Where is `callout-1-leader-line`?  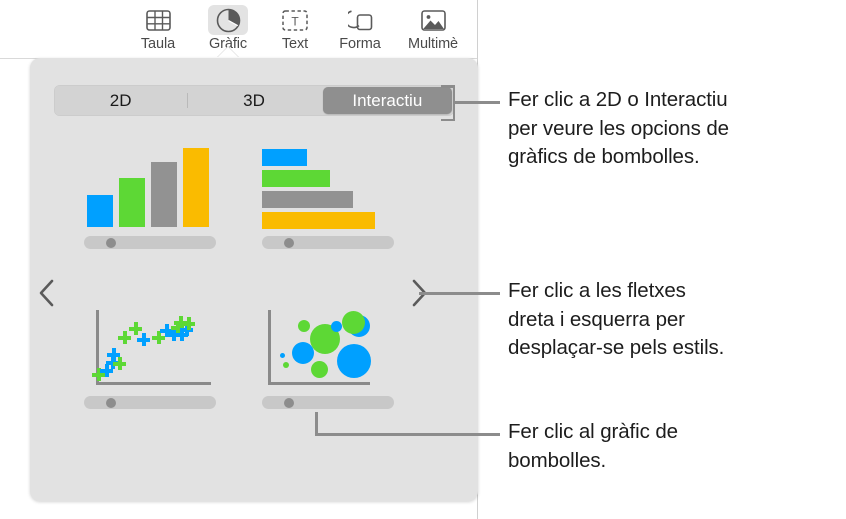 callout-1-leader-line is located at coordinates (477, 102).